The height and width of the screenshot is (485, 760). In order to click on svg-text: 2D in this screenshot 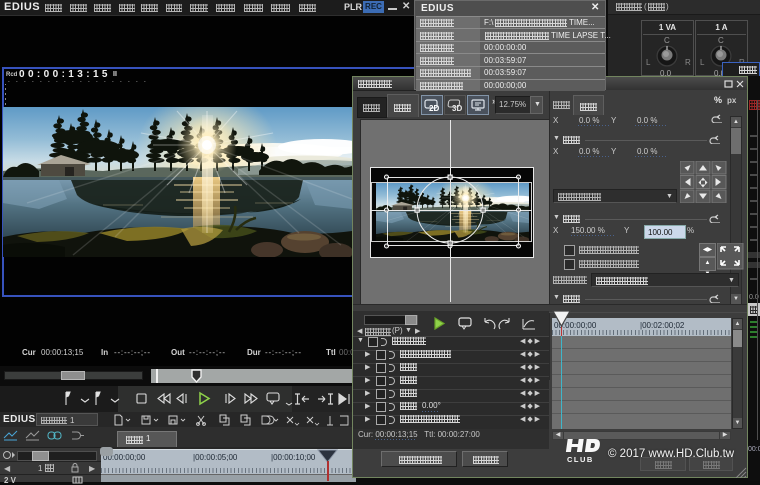, I will do `click(434, 108)`.